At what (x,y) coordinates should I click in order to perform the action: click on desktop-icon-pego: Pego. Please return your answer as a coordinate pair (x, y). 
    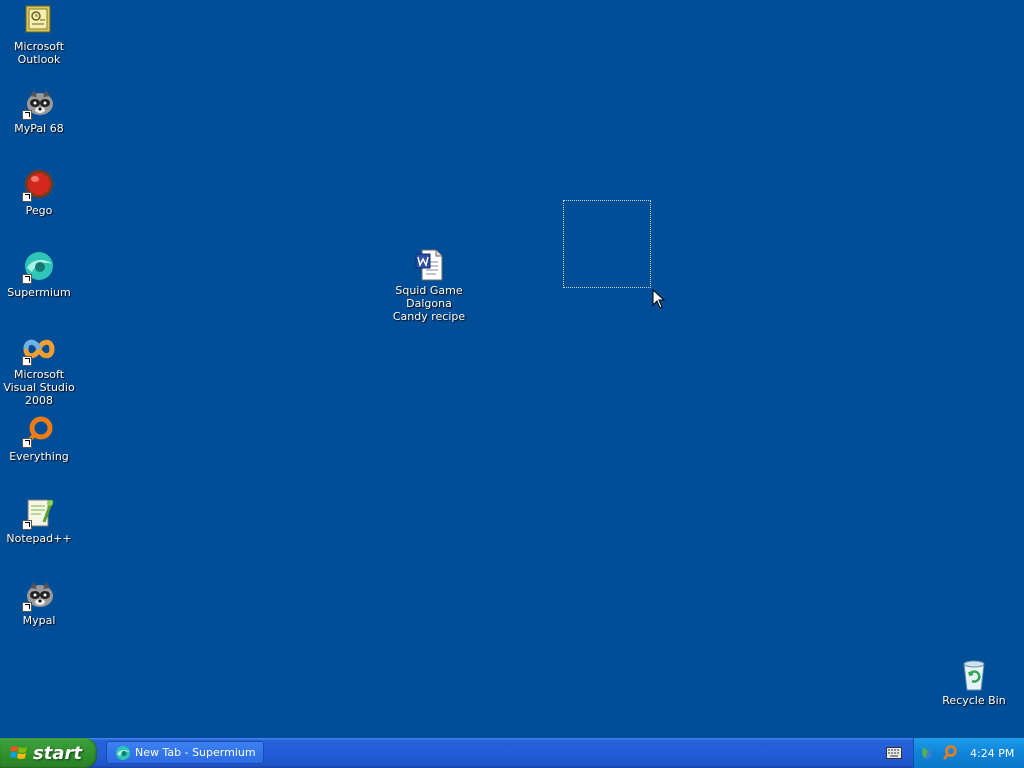
    Looking at the image, I should click on (39, 192).